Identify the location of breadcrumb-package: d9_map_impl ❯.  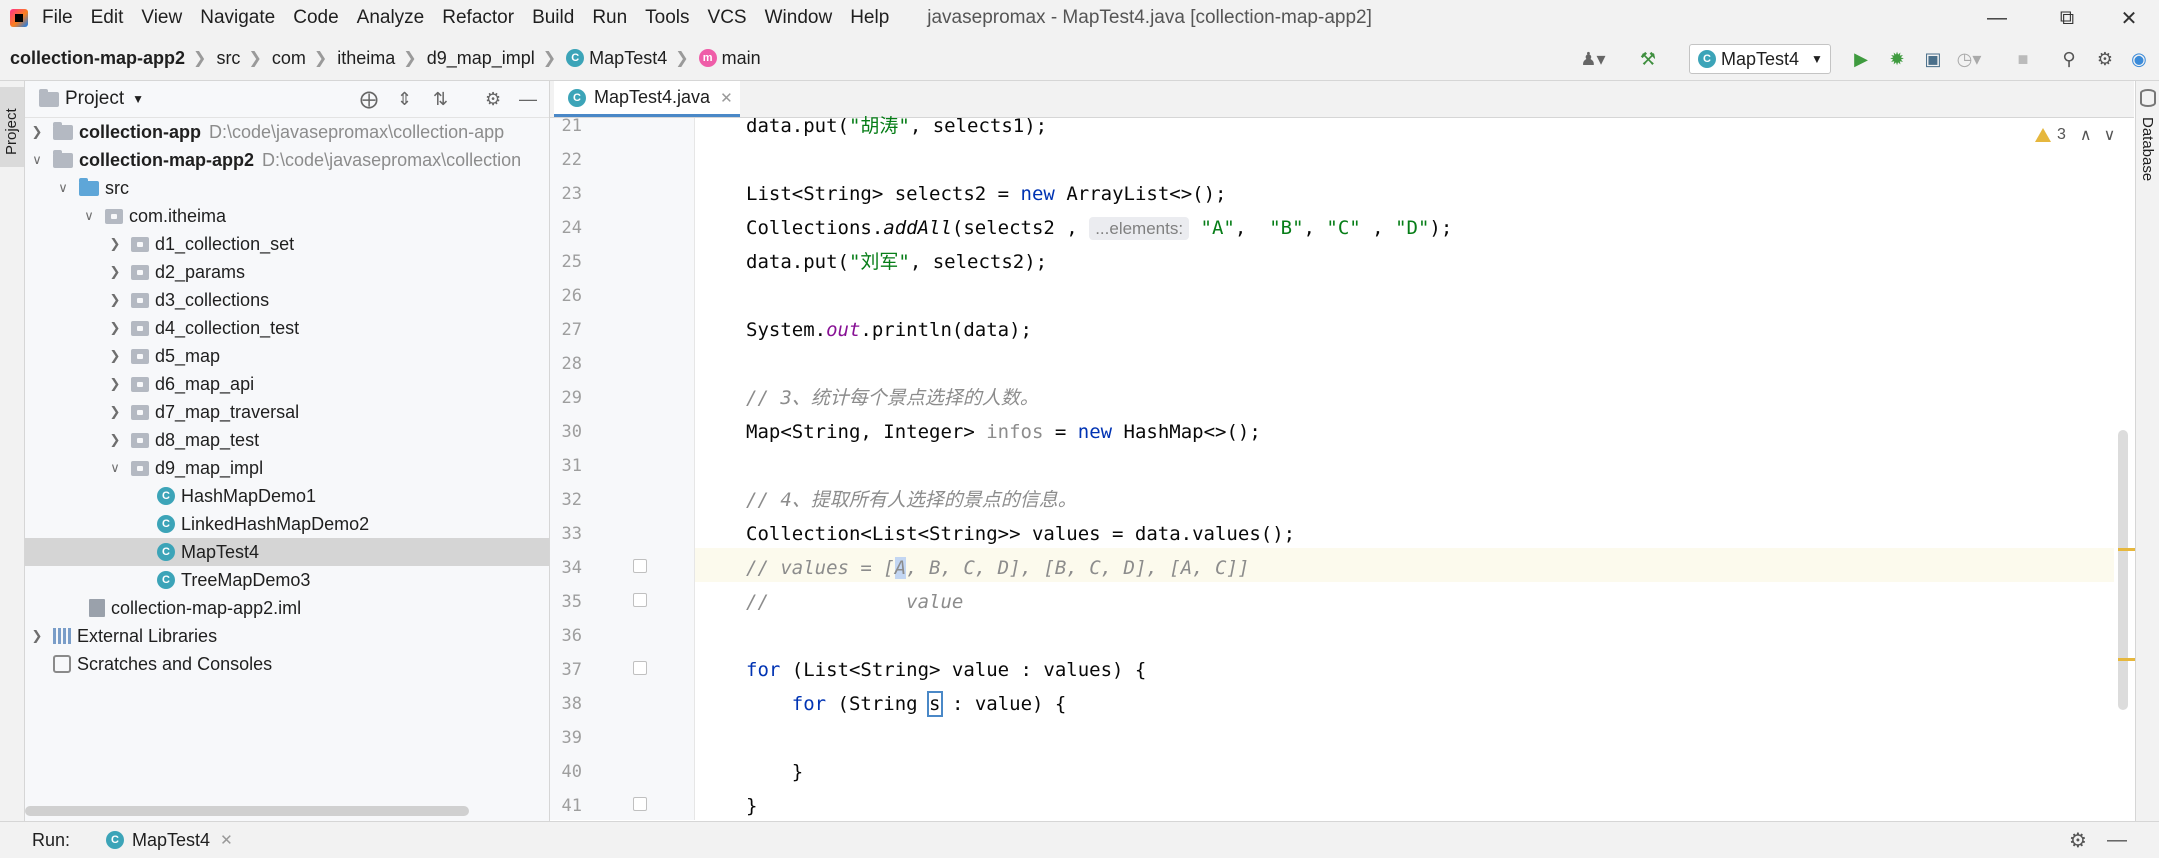
(491, 58).